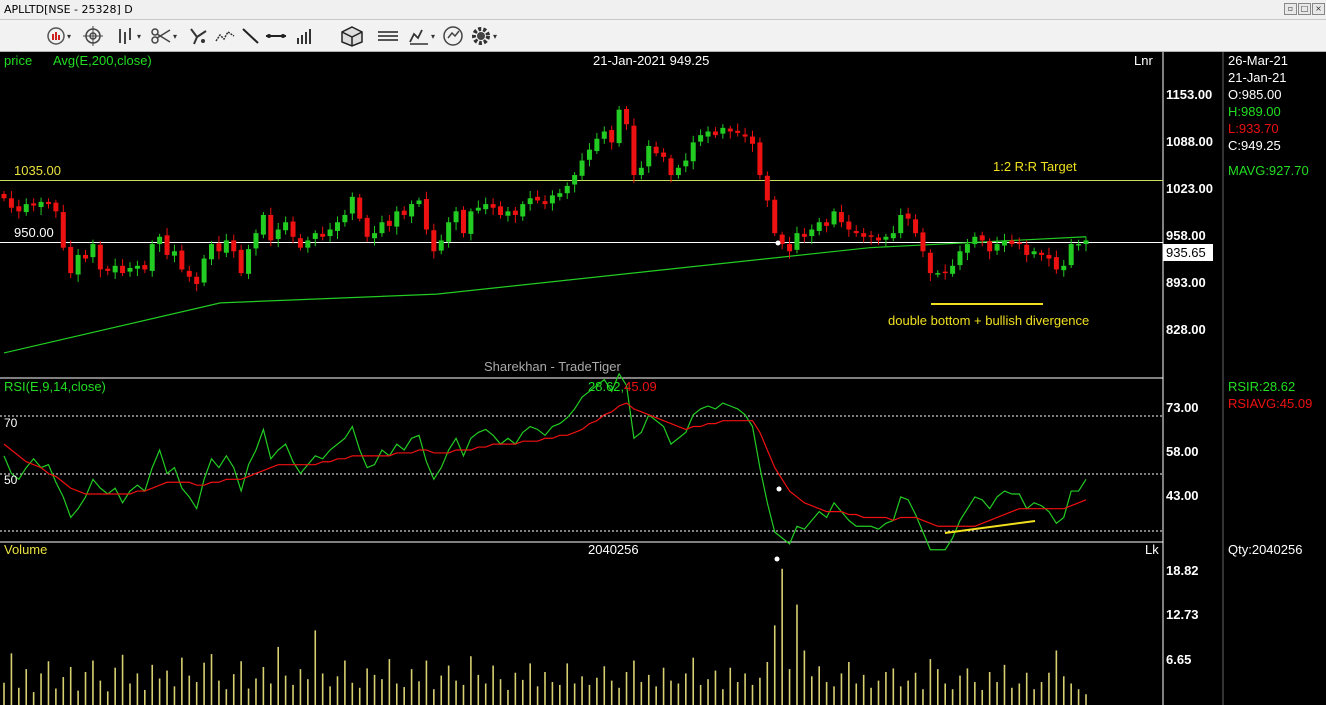 The image size is (1326, 705). Describe the element at coordinates (1152, 549) in the screenshot. I see `volume-unit-label: Lk` at that location.